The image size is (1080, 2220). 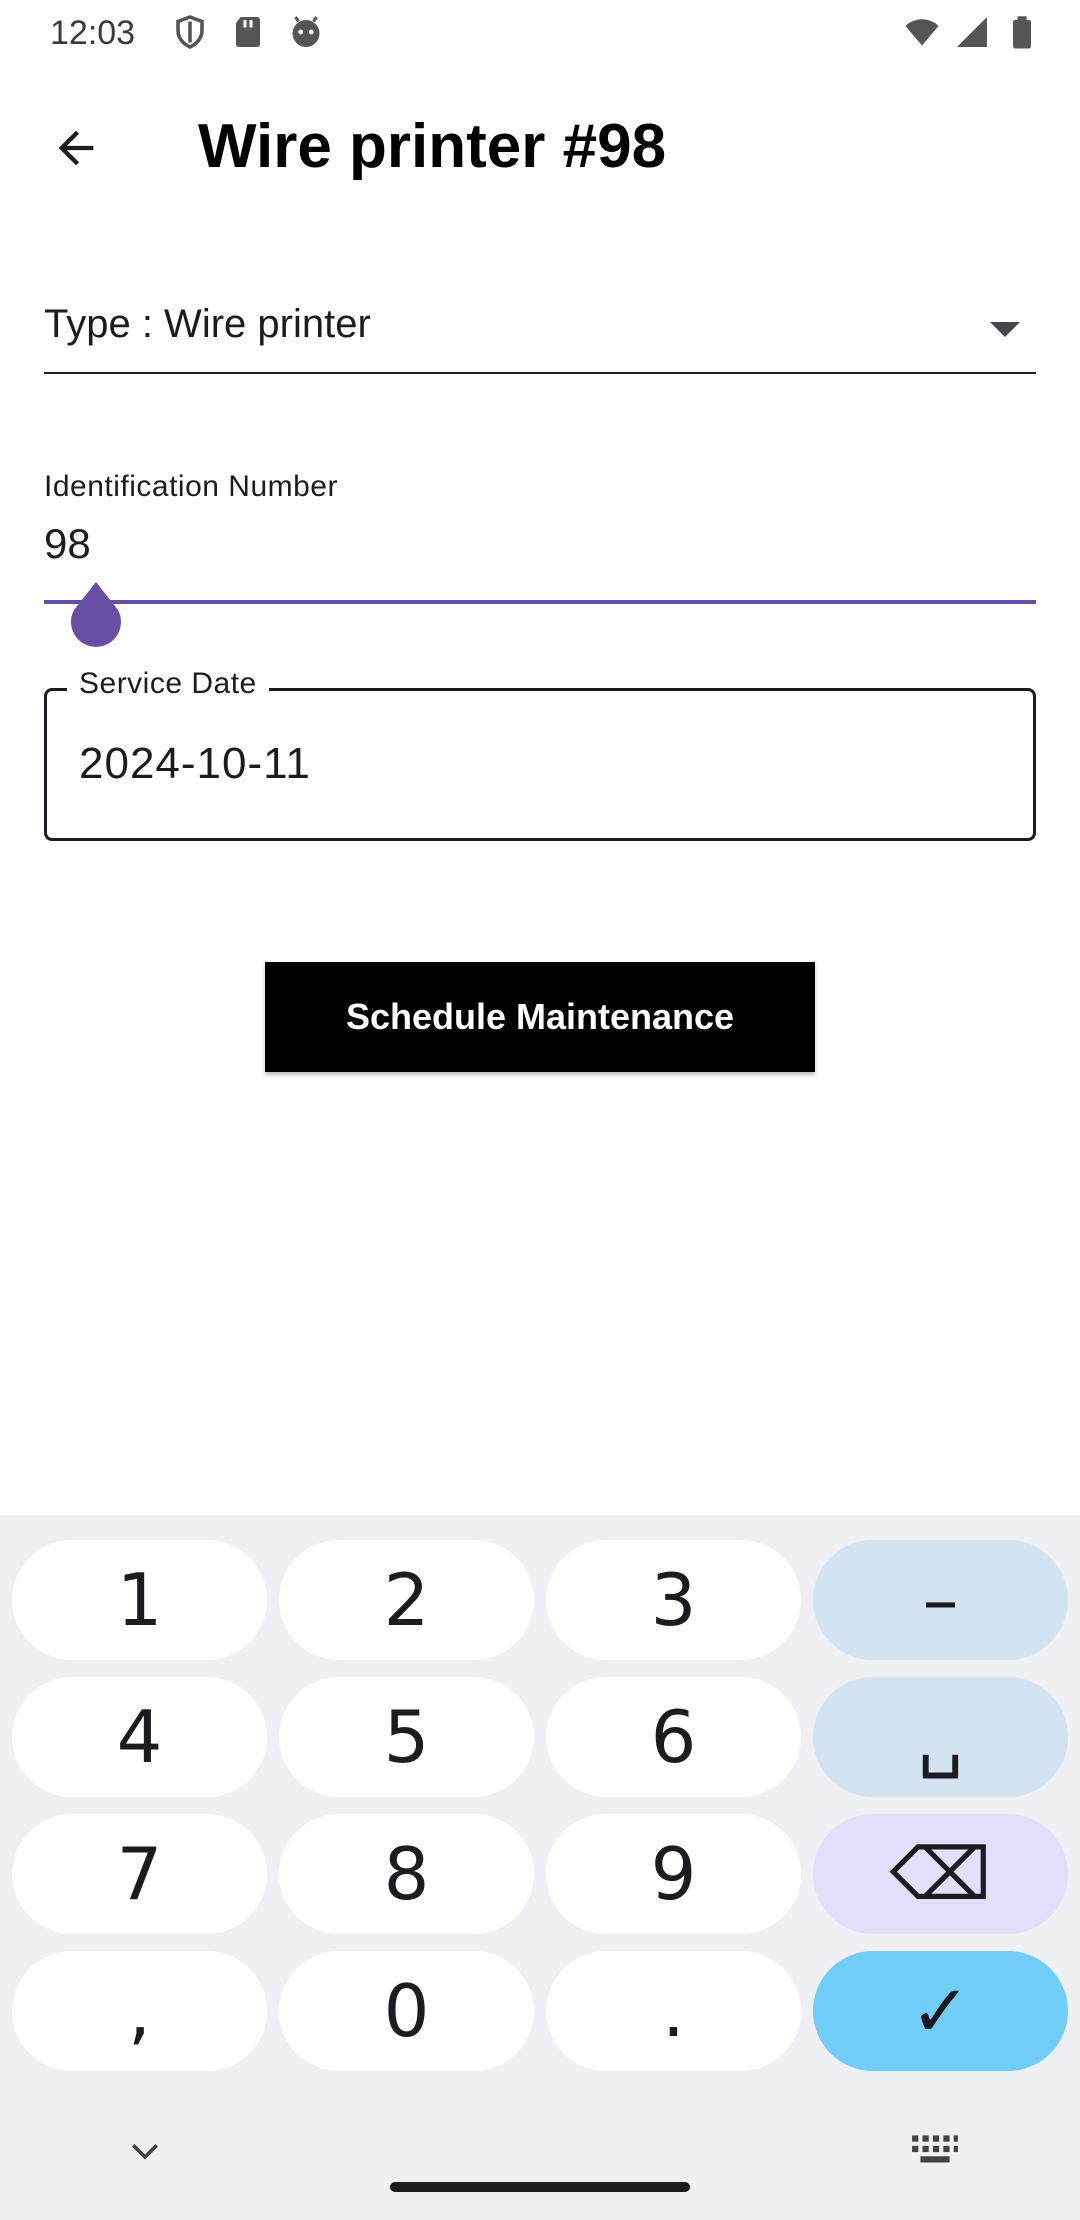 I want to click on key-enter: ✓, so click(x=940, y=2011).